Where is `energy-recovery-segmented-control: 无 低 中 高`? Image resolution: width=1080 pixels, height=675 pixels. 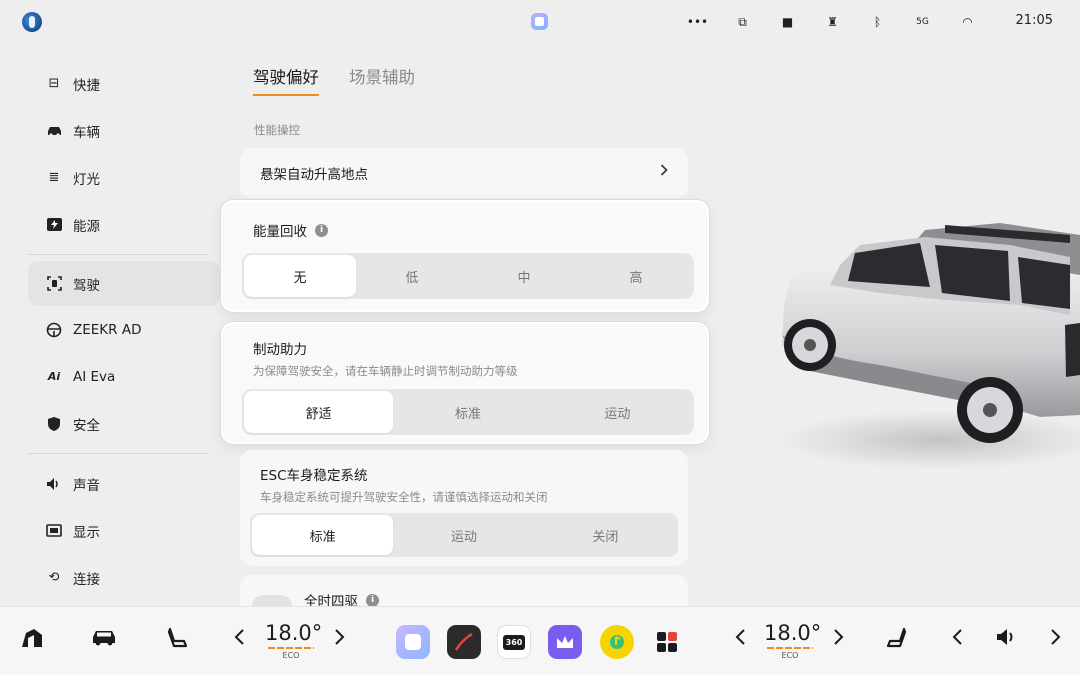 energy-recovery-segmented-control: 无 低 中 高 is located at coordinates (468, 276).